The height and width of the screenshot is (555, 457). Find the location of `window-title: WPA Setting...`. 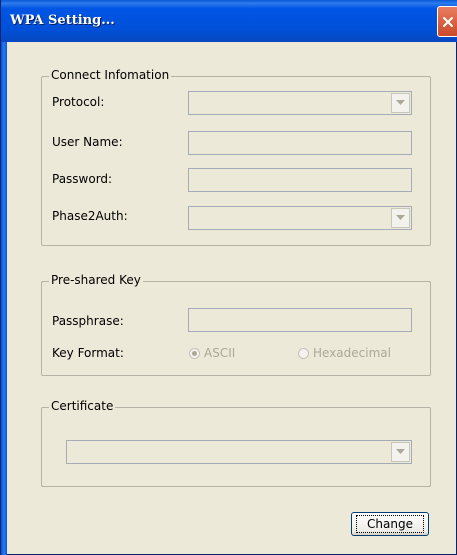

window-title: WPA Setting... is located at coordinates (62, 20).